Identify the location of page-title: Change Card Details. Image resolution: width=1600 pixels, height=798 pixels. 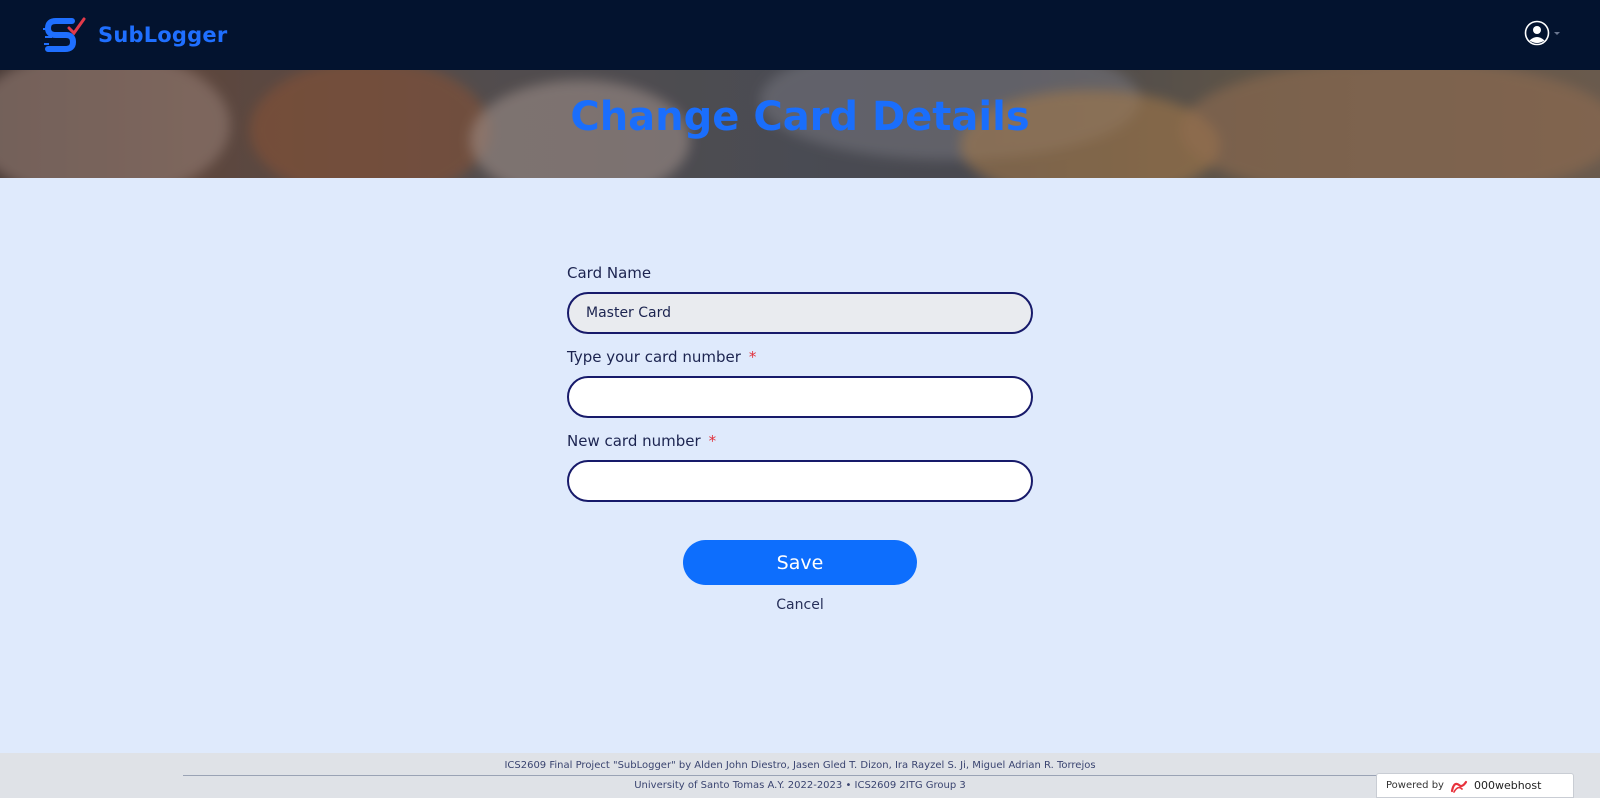
(800, 117).